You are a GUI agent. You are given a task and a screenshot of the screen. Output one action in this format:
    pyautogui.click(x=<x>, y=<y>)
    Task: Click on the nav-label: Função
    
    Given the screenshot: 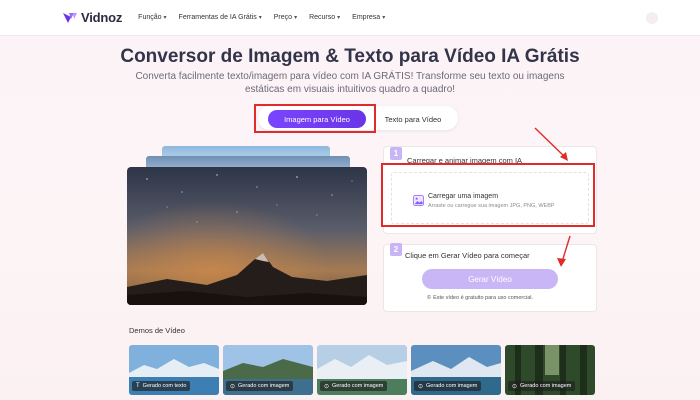 What is the action you would take?
    pyautogui.click(x=150, y=17)
    